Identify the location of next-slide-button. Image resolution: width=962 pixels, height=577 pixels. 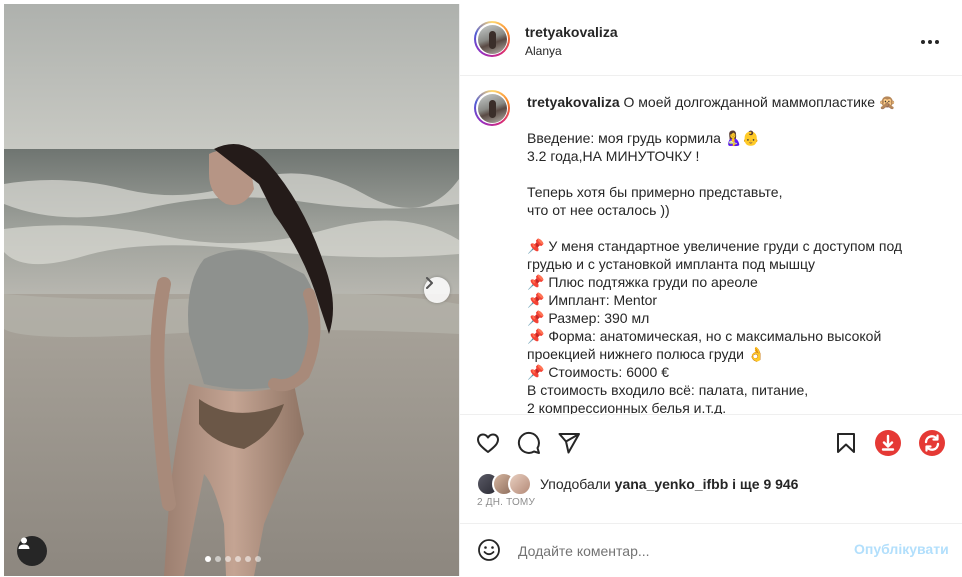
(437, 290).